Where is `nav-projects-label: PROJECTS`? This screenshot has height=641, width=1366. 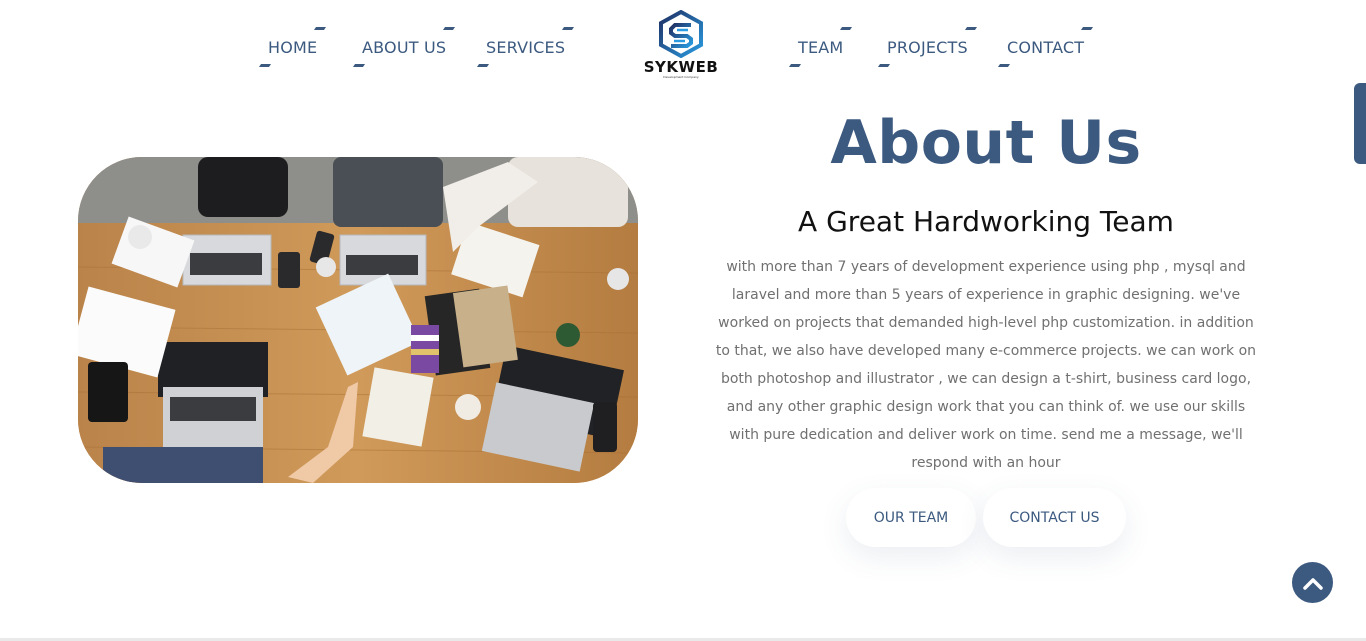 nav-projects-label: PROJECTS is located at coordinates (927, 47).